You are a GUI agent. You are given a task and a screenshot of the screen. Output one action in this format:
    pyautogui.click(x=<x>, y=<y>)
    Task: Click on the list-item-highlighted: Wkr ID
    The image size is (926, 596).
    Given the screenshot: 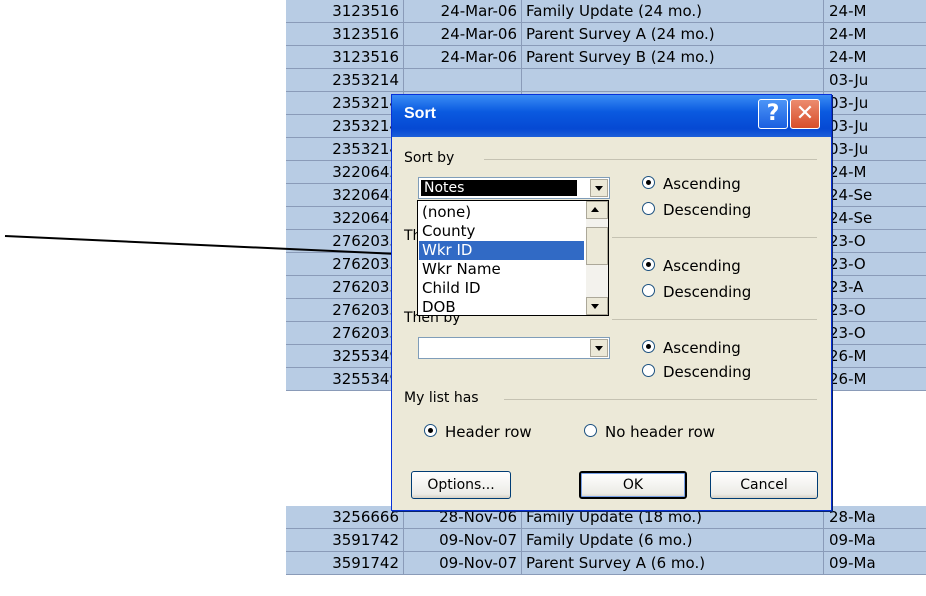 What is the action you would take?
    pyautogui.click(x=501, y=250)
    